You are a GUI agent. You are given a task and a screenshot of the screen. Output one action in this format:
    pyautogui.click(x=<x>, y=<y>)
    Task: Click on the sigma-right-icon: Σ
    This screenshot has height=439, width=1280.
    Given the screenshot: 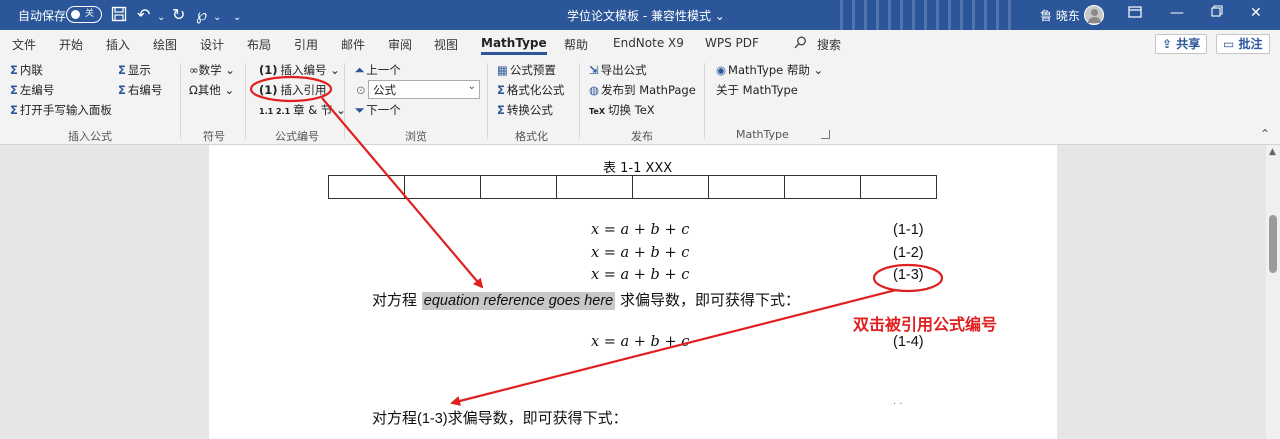 What is the action you would take?
    pyautogui.click(x=122, y=90)
    